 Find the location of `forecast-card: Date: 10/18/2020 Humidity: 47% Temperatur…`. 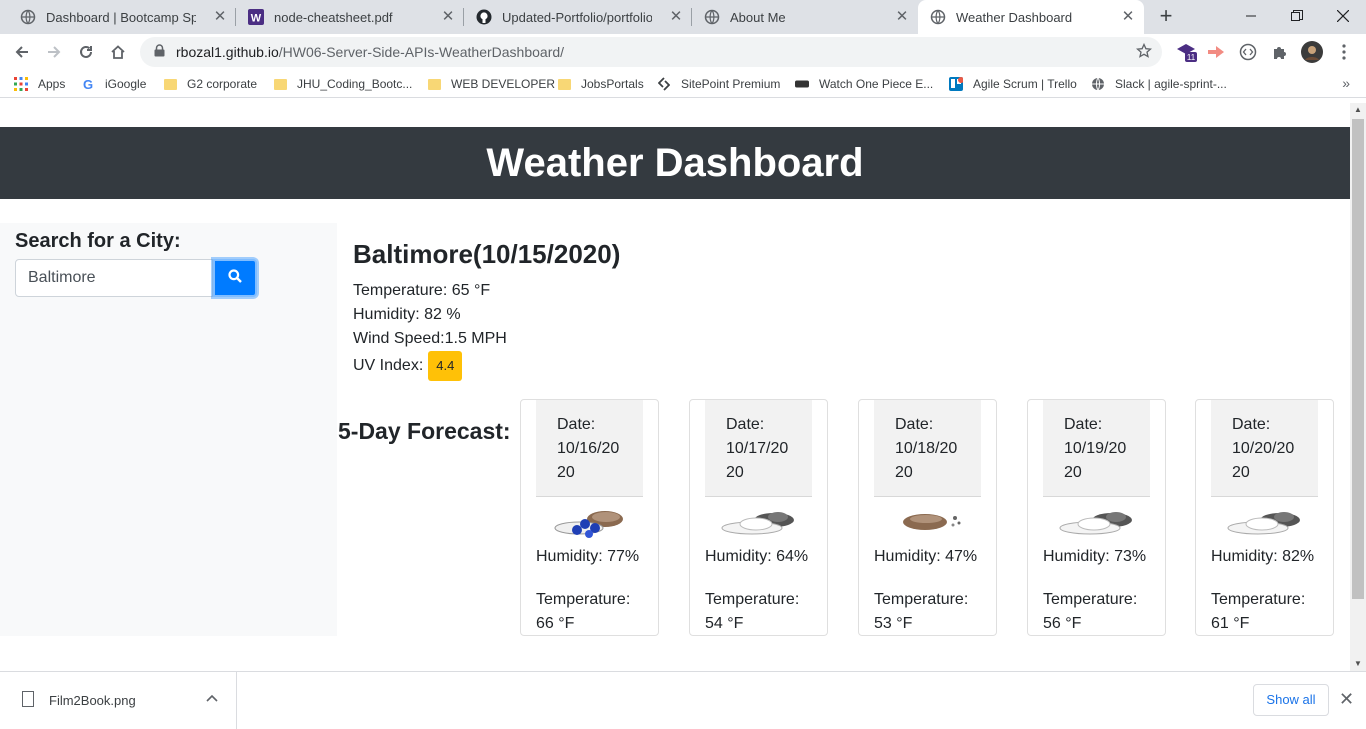

forecast-card: Date: 10/18/2020 Humidity: 47% Temperatur… is located at coordinates (927, 517).